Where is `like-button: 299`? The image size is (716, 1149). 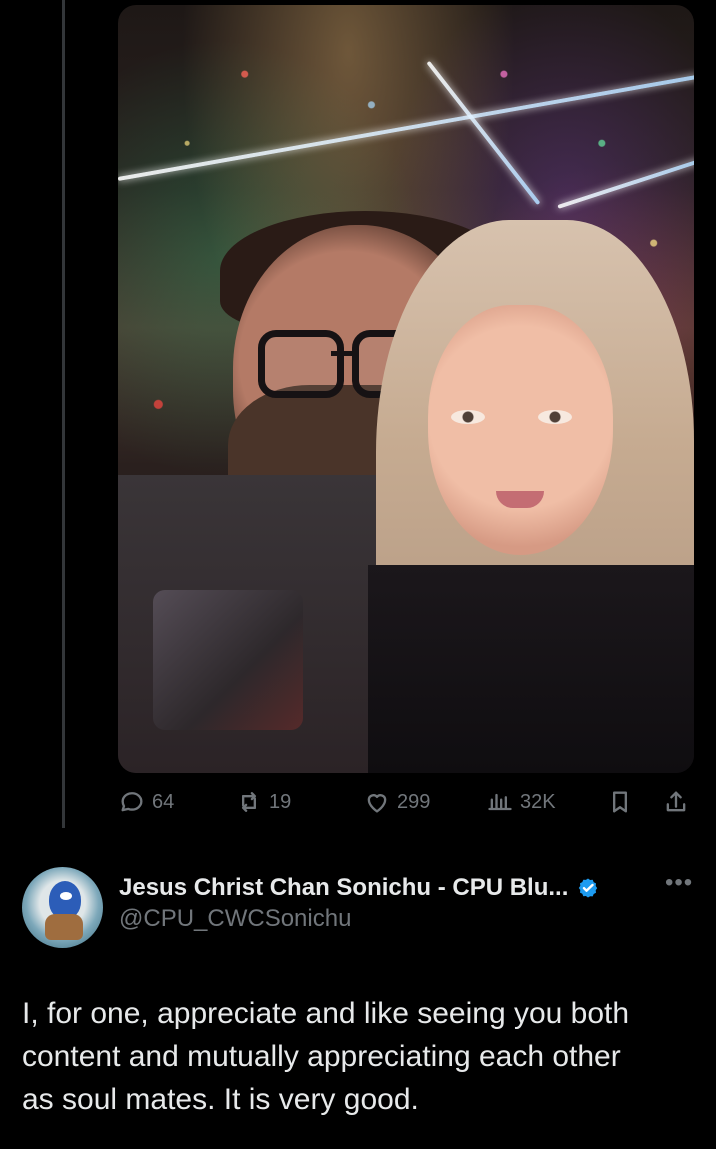
like-button: 299 is located at coordinates (396, 802).